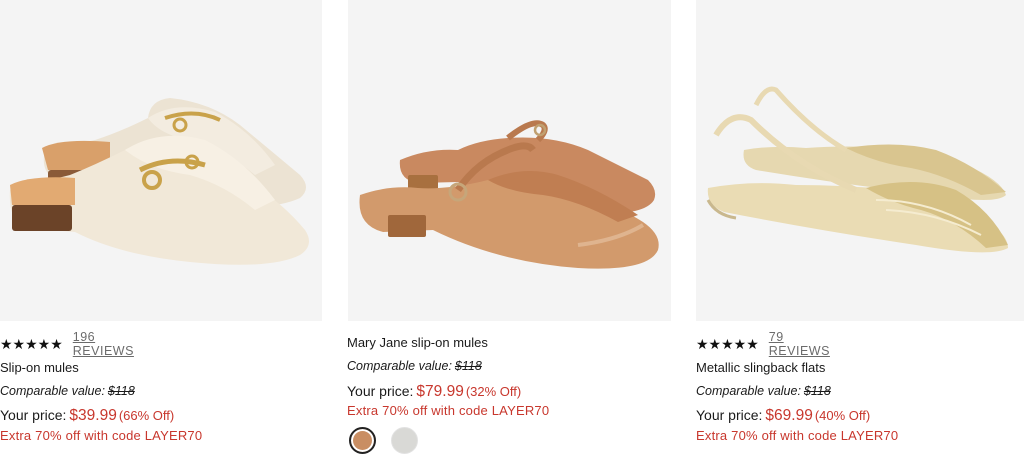 This screenshot has height=473, width=1024. I want to click on mary-jane-mule-image, so click(509, 194).